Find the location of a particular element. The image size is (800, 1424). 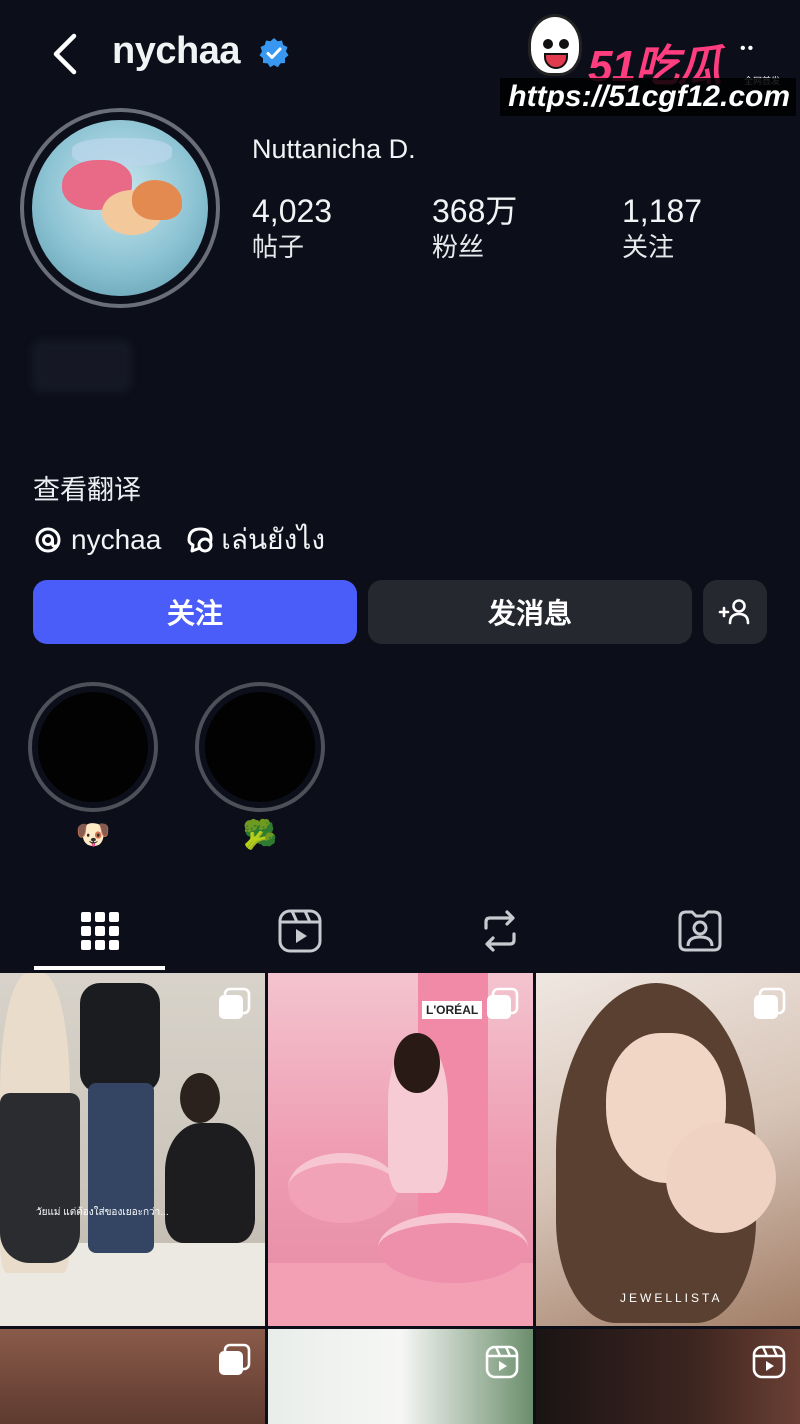

stat-followers: 368万 粉丝 is located at coordinates (474, 229).